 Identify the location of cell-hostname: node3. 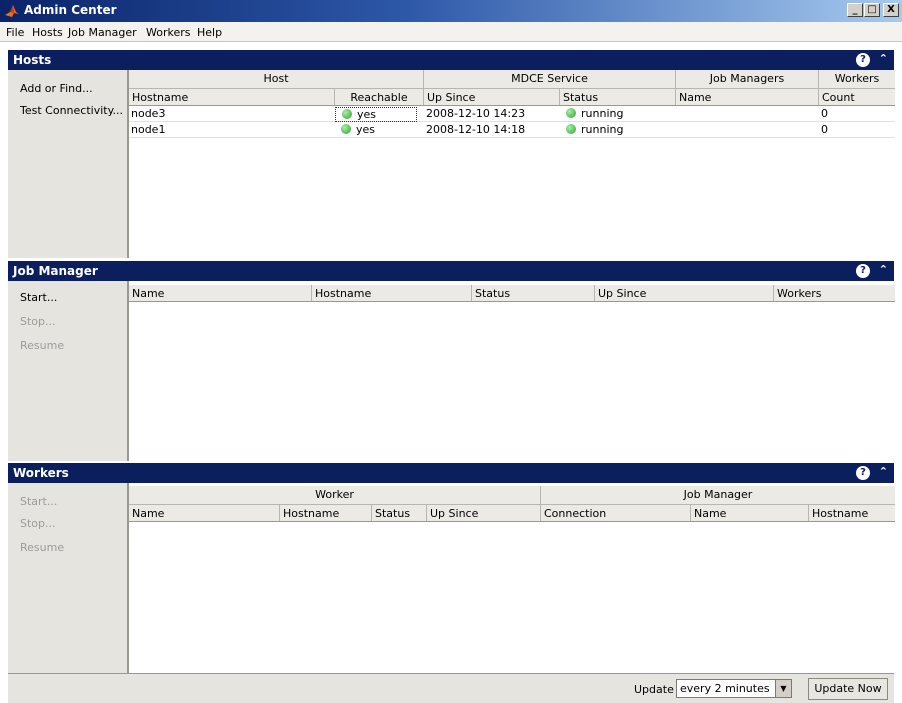
(148, 113).